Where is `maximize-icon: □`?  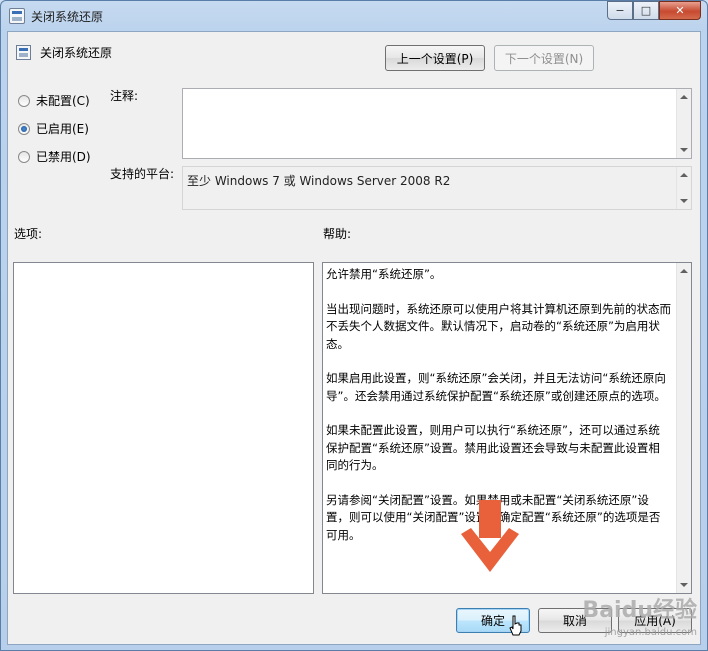
maximize-icon: □ is located at coordinates (646, 10).